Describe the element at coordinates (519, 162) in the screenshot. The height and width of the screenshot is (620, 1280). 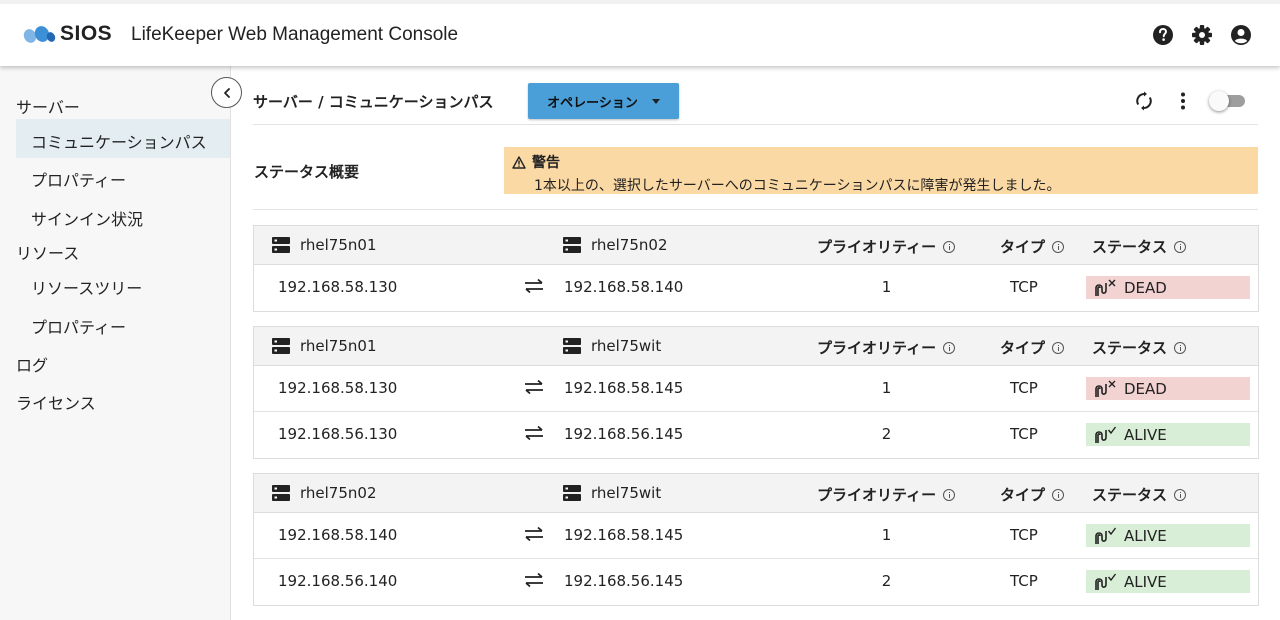
I see `warning-icon` at that location.